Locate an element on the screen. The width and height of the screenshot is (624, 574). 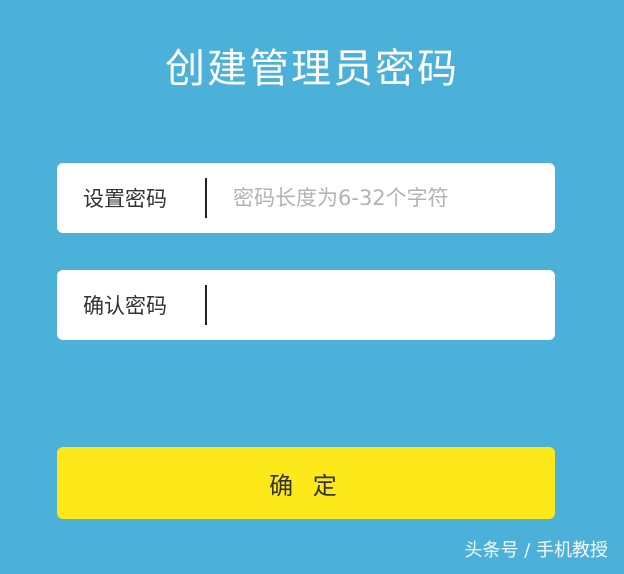
watermark-text: 头条号 / 手机教授 is located at coordinates (536, 550).